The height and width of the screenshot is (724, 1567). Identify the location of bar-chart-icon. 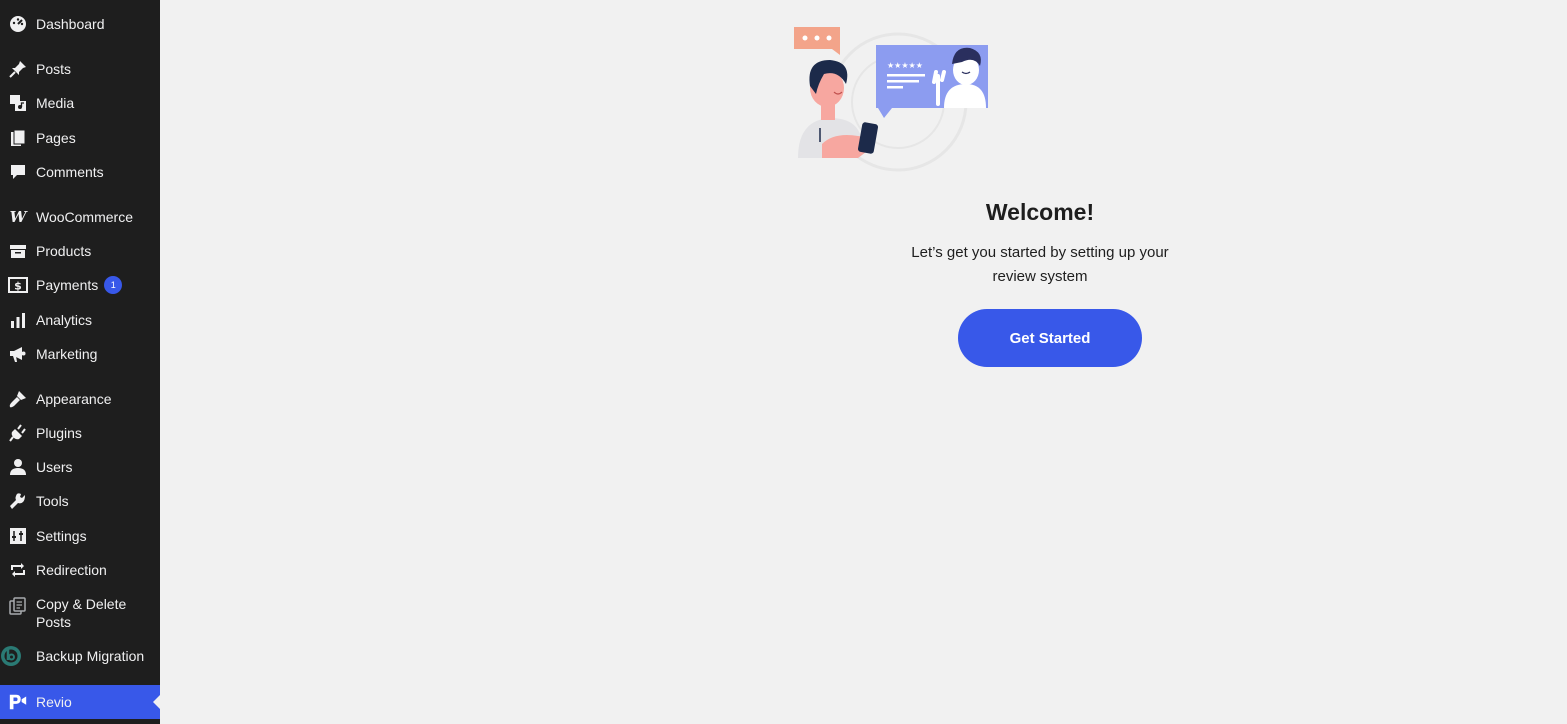
(18, 320).